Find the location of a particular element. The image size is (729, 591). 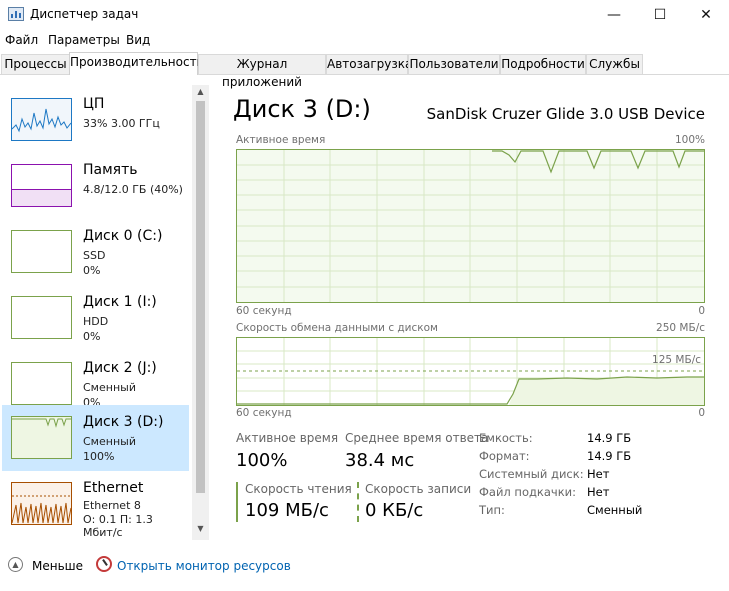

memory-thumbnail-graph is located at coordinates (41, 185).